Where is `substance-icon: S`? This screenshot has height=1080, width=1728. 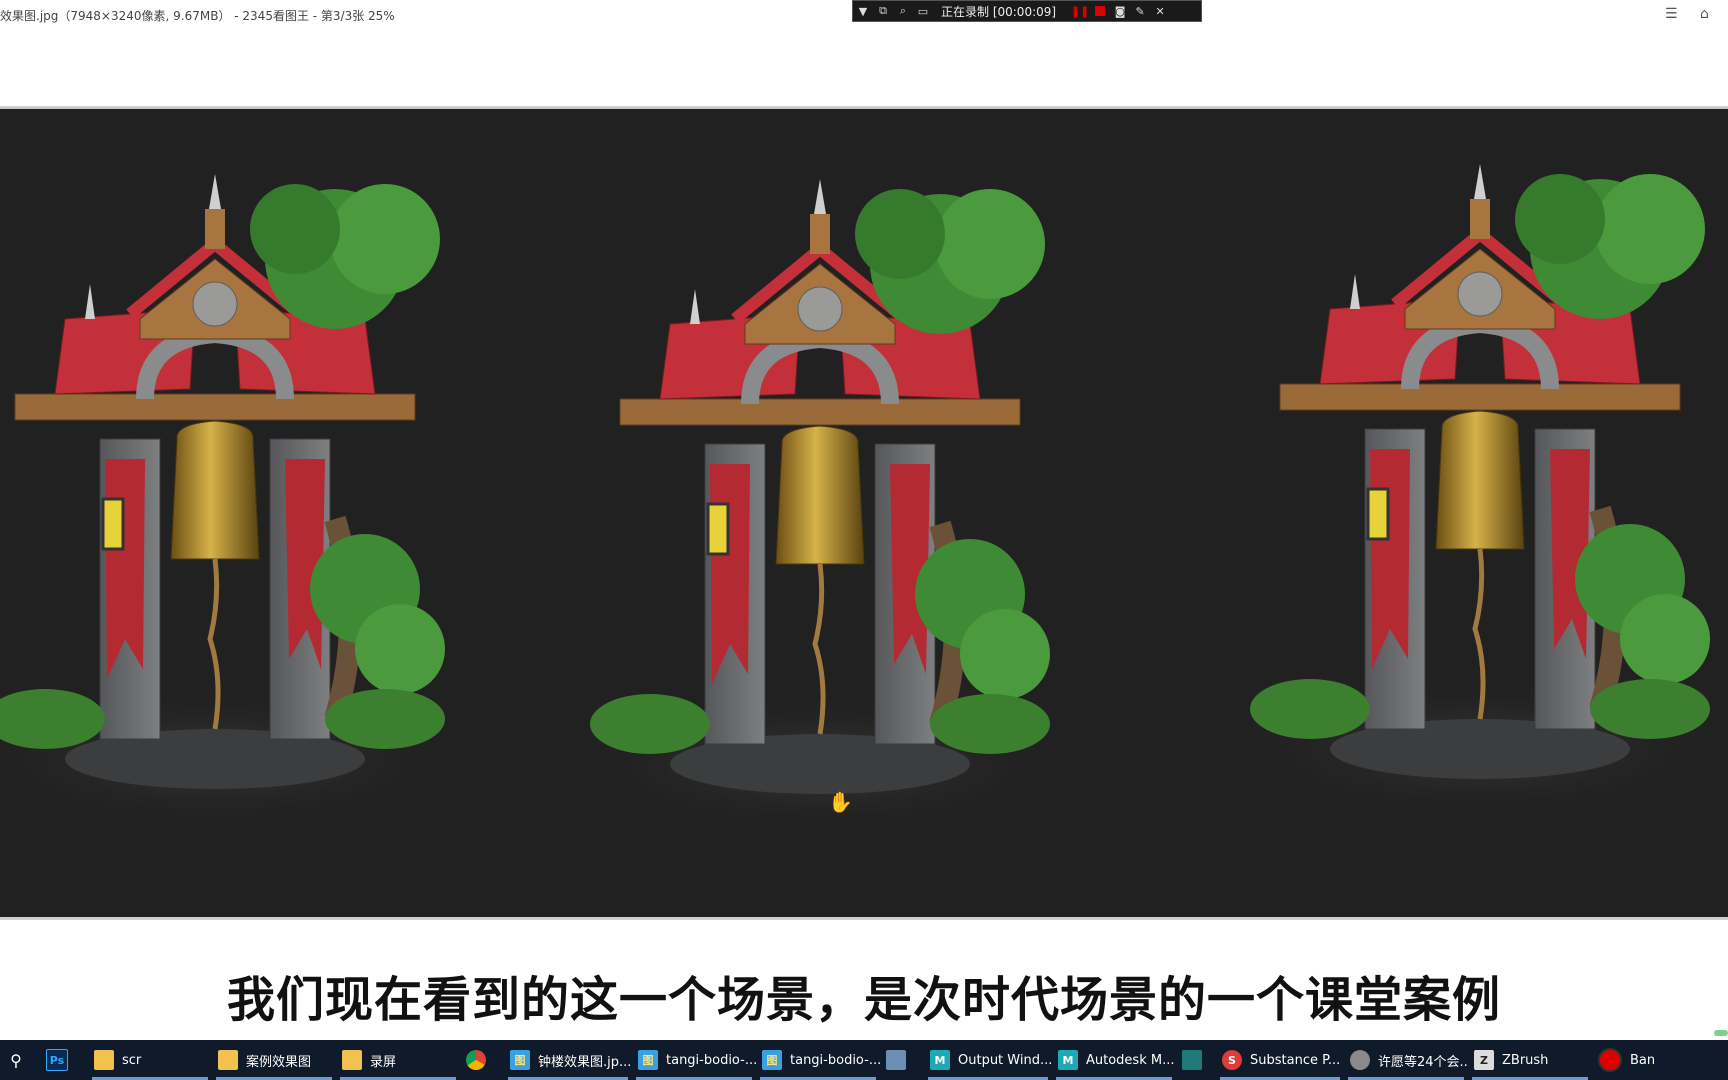 substance-icon: S is located at coordinates (1232, 1060).